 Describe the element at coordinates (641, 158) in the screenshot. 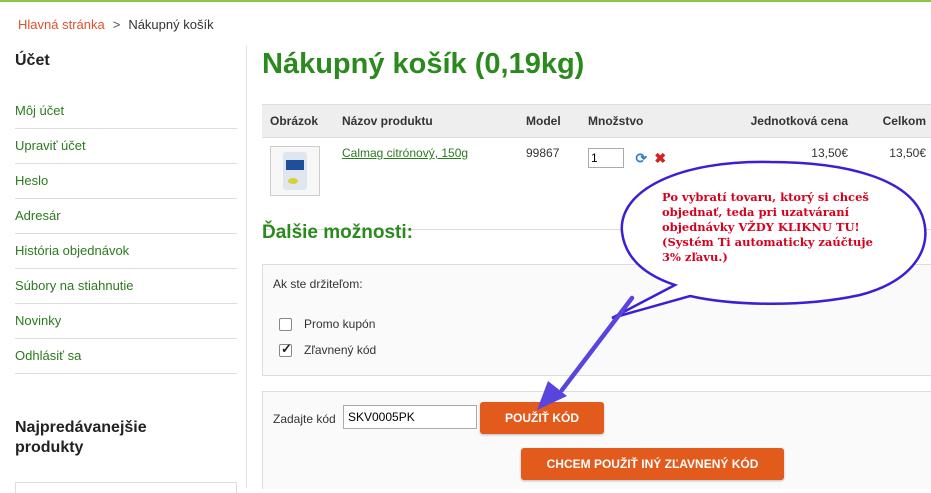

I see `refresh-icon: ⟳` at that location.